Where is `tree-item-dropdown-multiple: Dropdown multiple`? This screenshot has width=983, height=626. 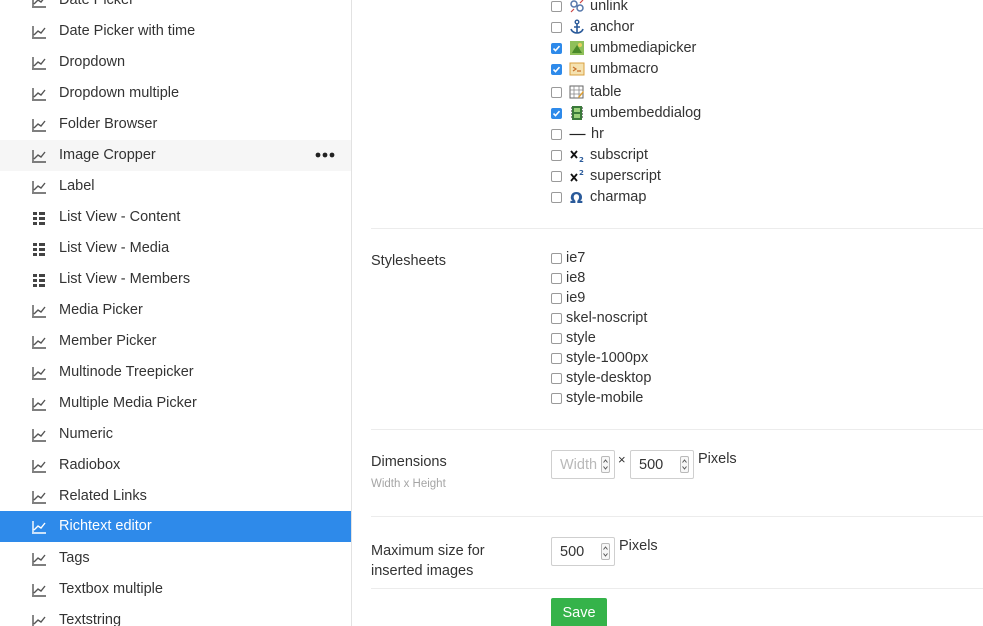 tree-item-dropdown-multiple: Dropdown multiple is located at coordinates (175, 93).